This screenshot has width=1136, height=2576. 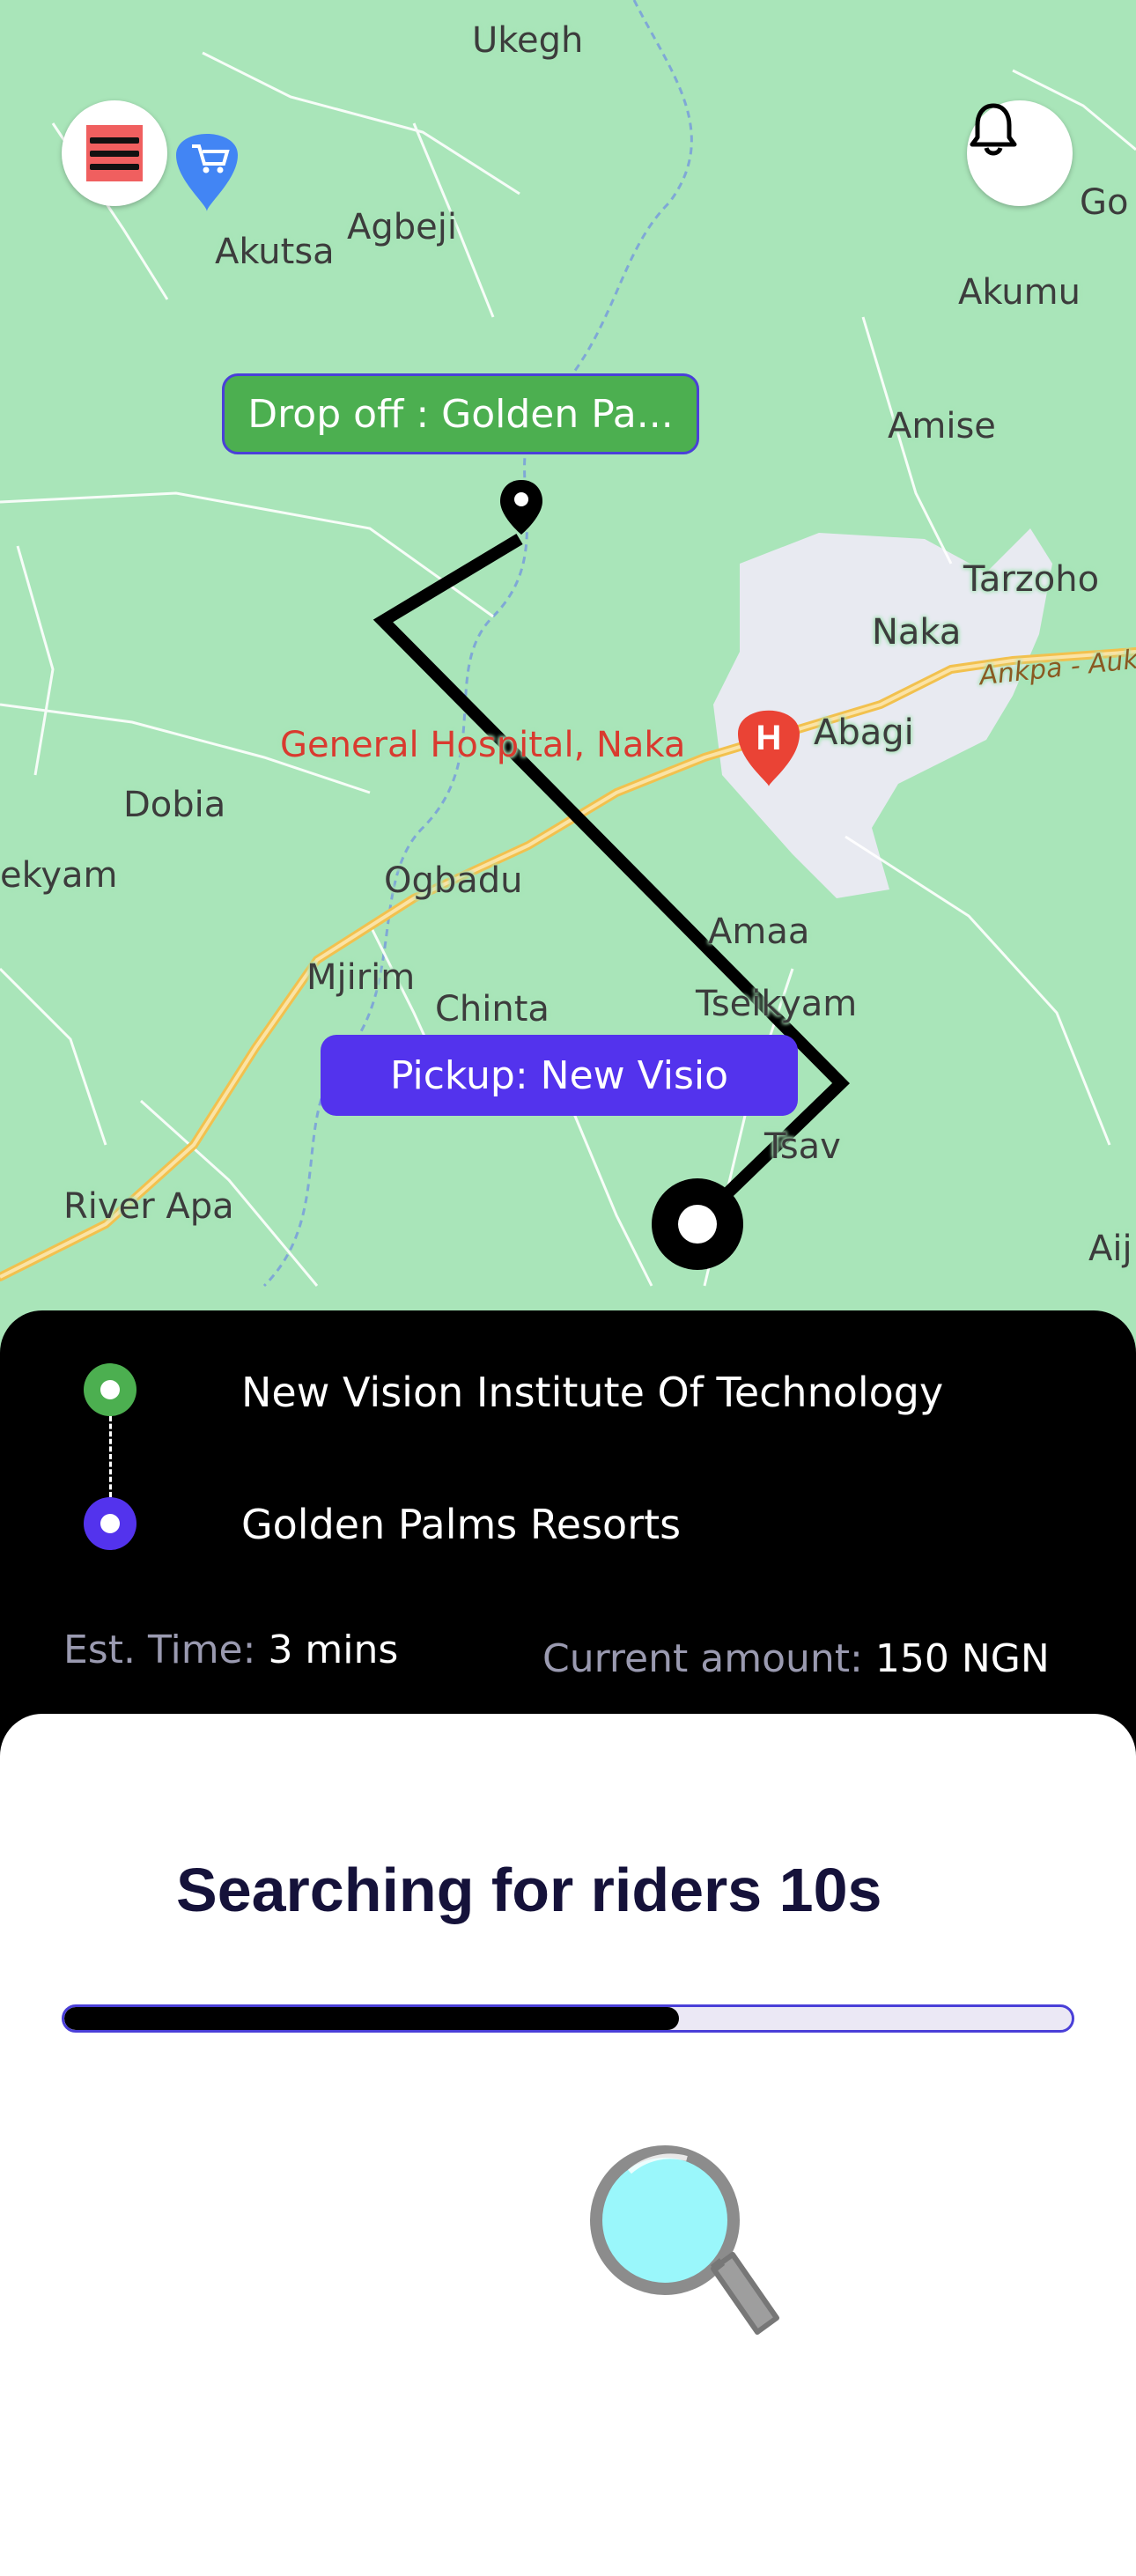 What do you see at coordinates (1020, 292) in the screenshot?
I see `place-akumu: Akumu` at bounding box center [1020, 292].